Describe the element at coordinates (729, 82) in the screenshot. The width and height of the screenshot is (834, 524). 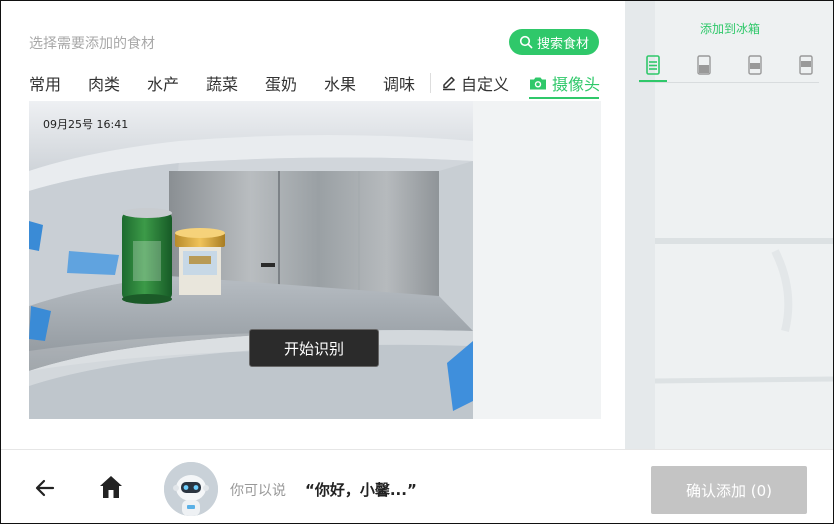
I see `shelf-tabs-divider` at that location.